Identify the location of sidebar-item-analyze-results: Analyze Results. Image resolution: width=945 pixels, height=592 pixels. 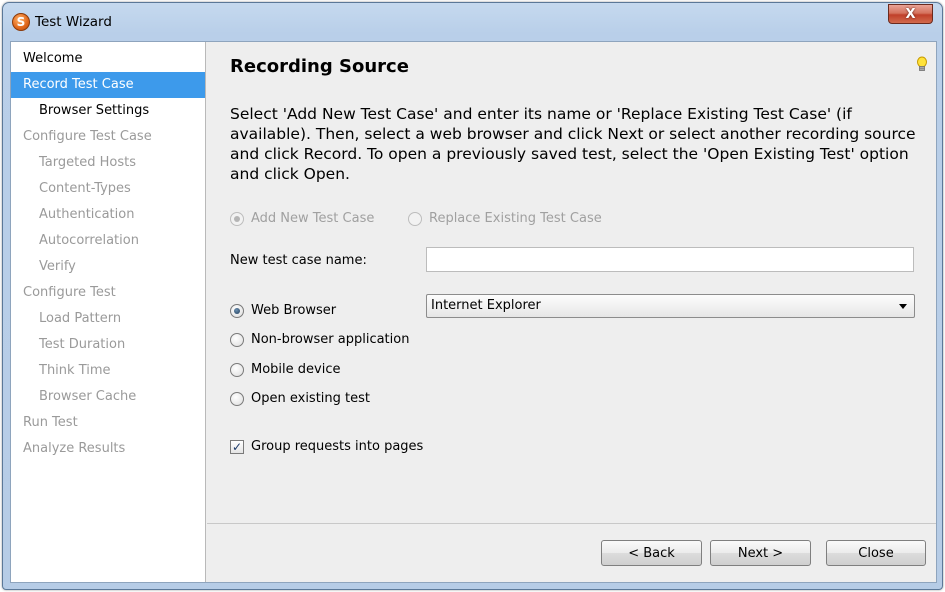
(74, 448).